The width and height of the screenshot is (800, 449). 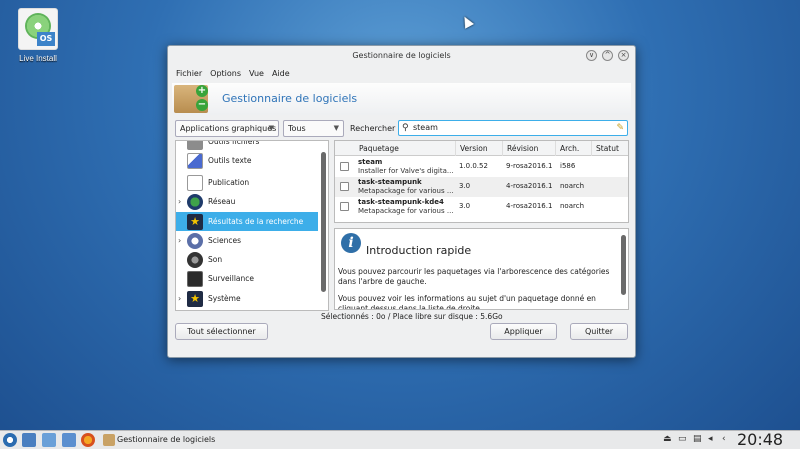 What do you see at coordinates (229, 182) in the screenshot?
I see `tree-item-label: Publication` at bounding box center [229, 182].